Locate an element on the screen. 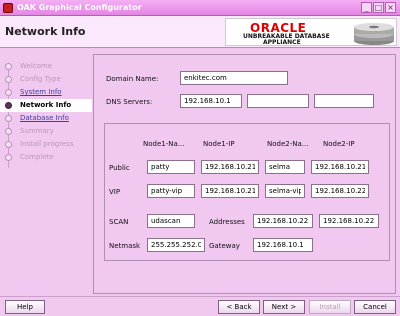  nav-label: Summary is located at coordinates (37, 131).